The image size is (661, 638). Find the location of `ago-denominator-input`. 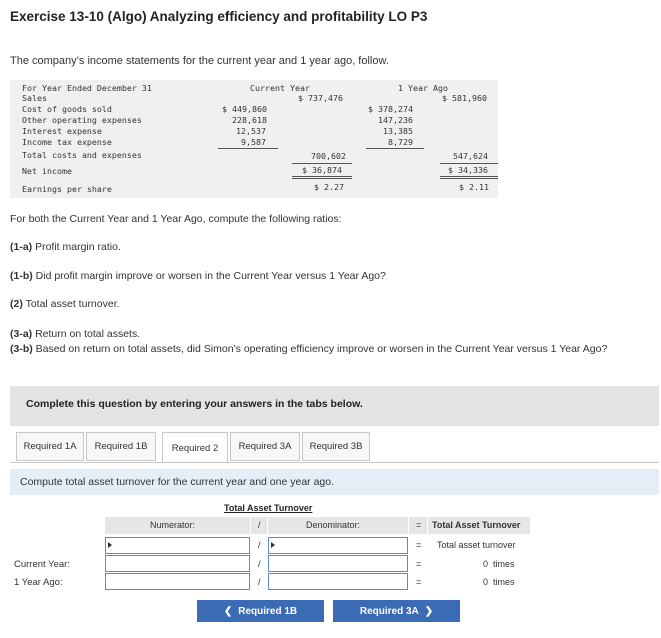

ago-denominator-input is located at coordinates (338, 581).